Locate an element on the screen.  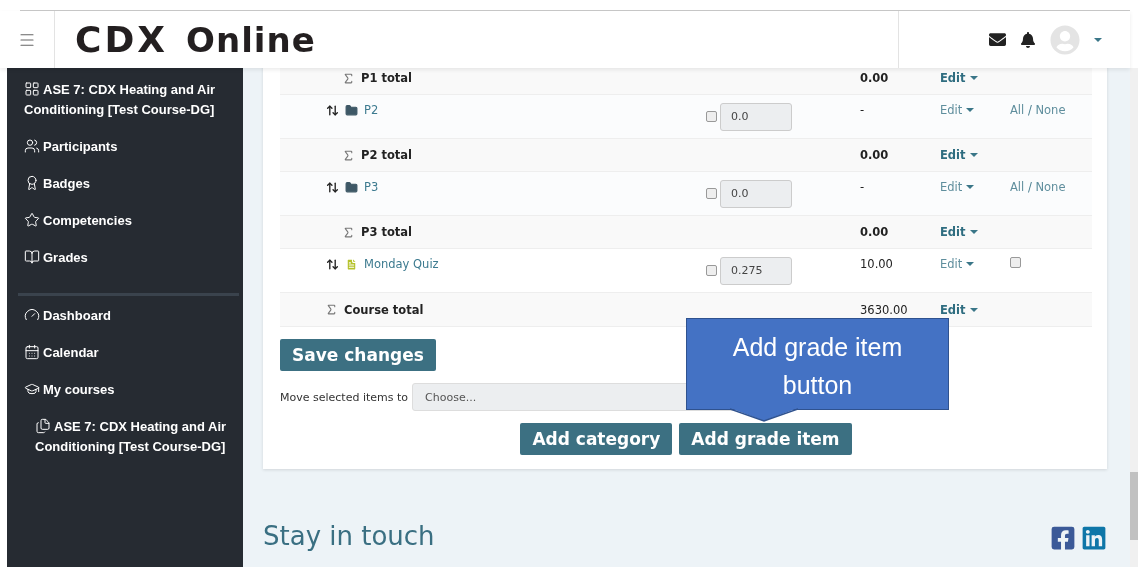
graduation-cap-icon is located at coordinates (32, 389).